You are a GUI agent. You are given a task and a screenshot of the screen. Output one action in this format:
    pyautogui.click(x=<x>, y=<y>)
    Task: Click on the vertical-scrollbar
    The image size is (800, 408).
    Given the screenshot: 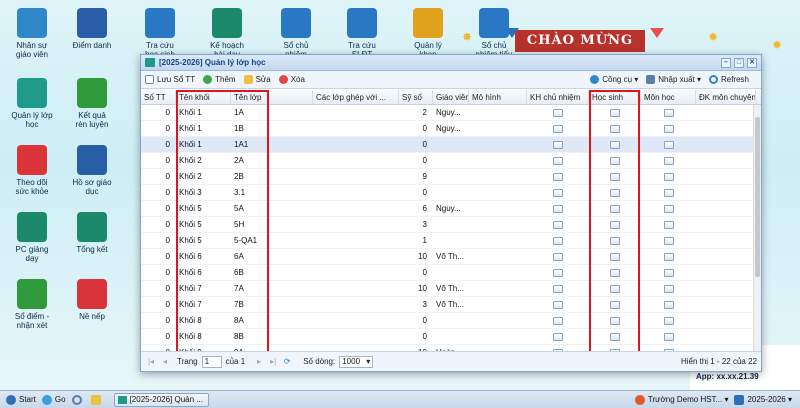 What is the action you would take?
    pyautogui.click(x=757, y=228)
    